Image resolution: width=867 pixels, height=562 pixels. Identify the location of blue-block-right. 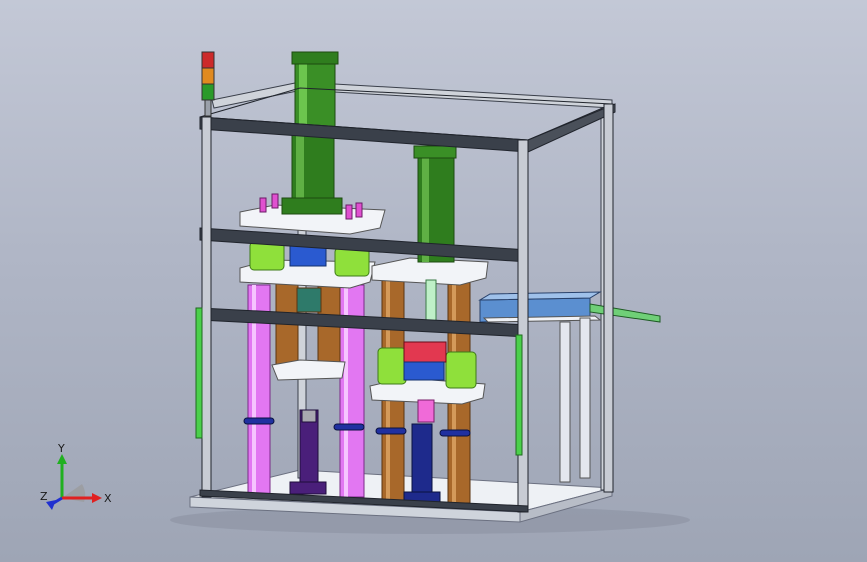
(424, 371).